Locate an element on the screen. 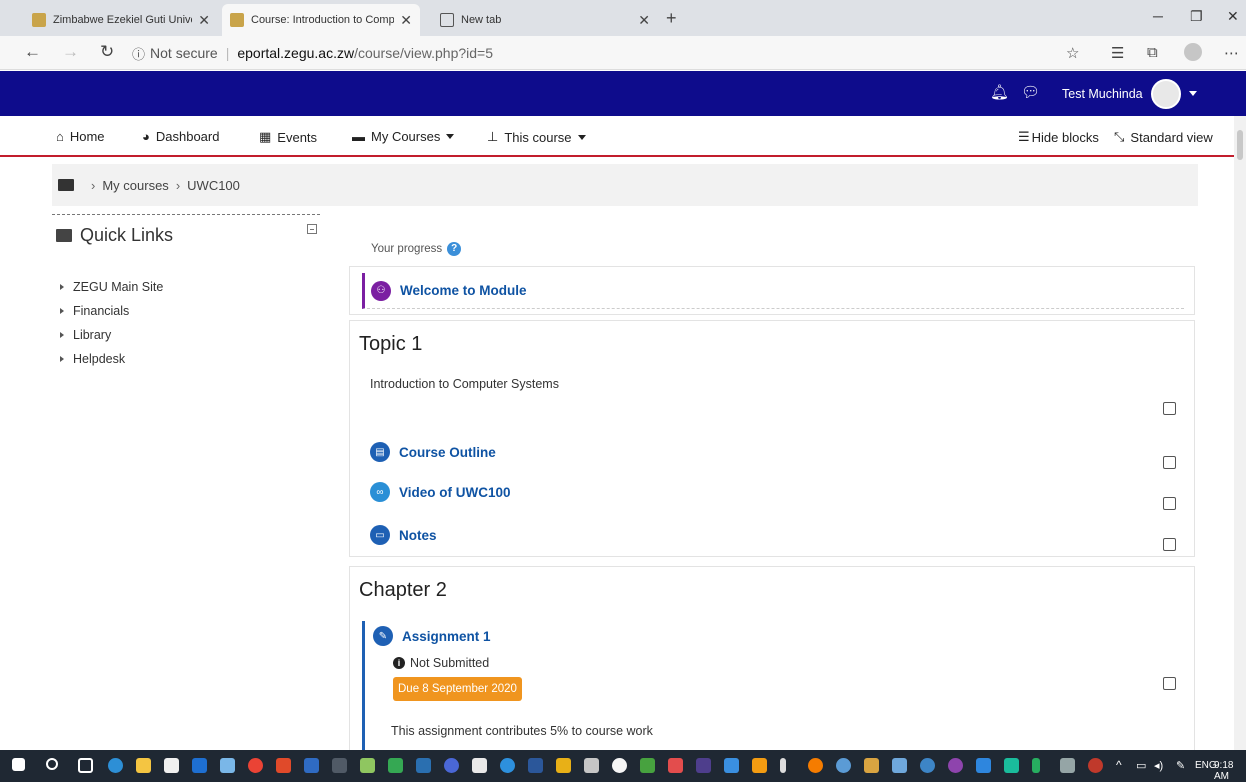 This screenshot has width=1246, height=782. user-menu-caret-icon is located at coordinates (1193, 93).